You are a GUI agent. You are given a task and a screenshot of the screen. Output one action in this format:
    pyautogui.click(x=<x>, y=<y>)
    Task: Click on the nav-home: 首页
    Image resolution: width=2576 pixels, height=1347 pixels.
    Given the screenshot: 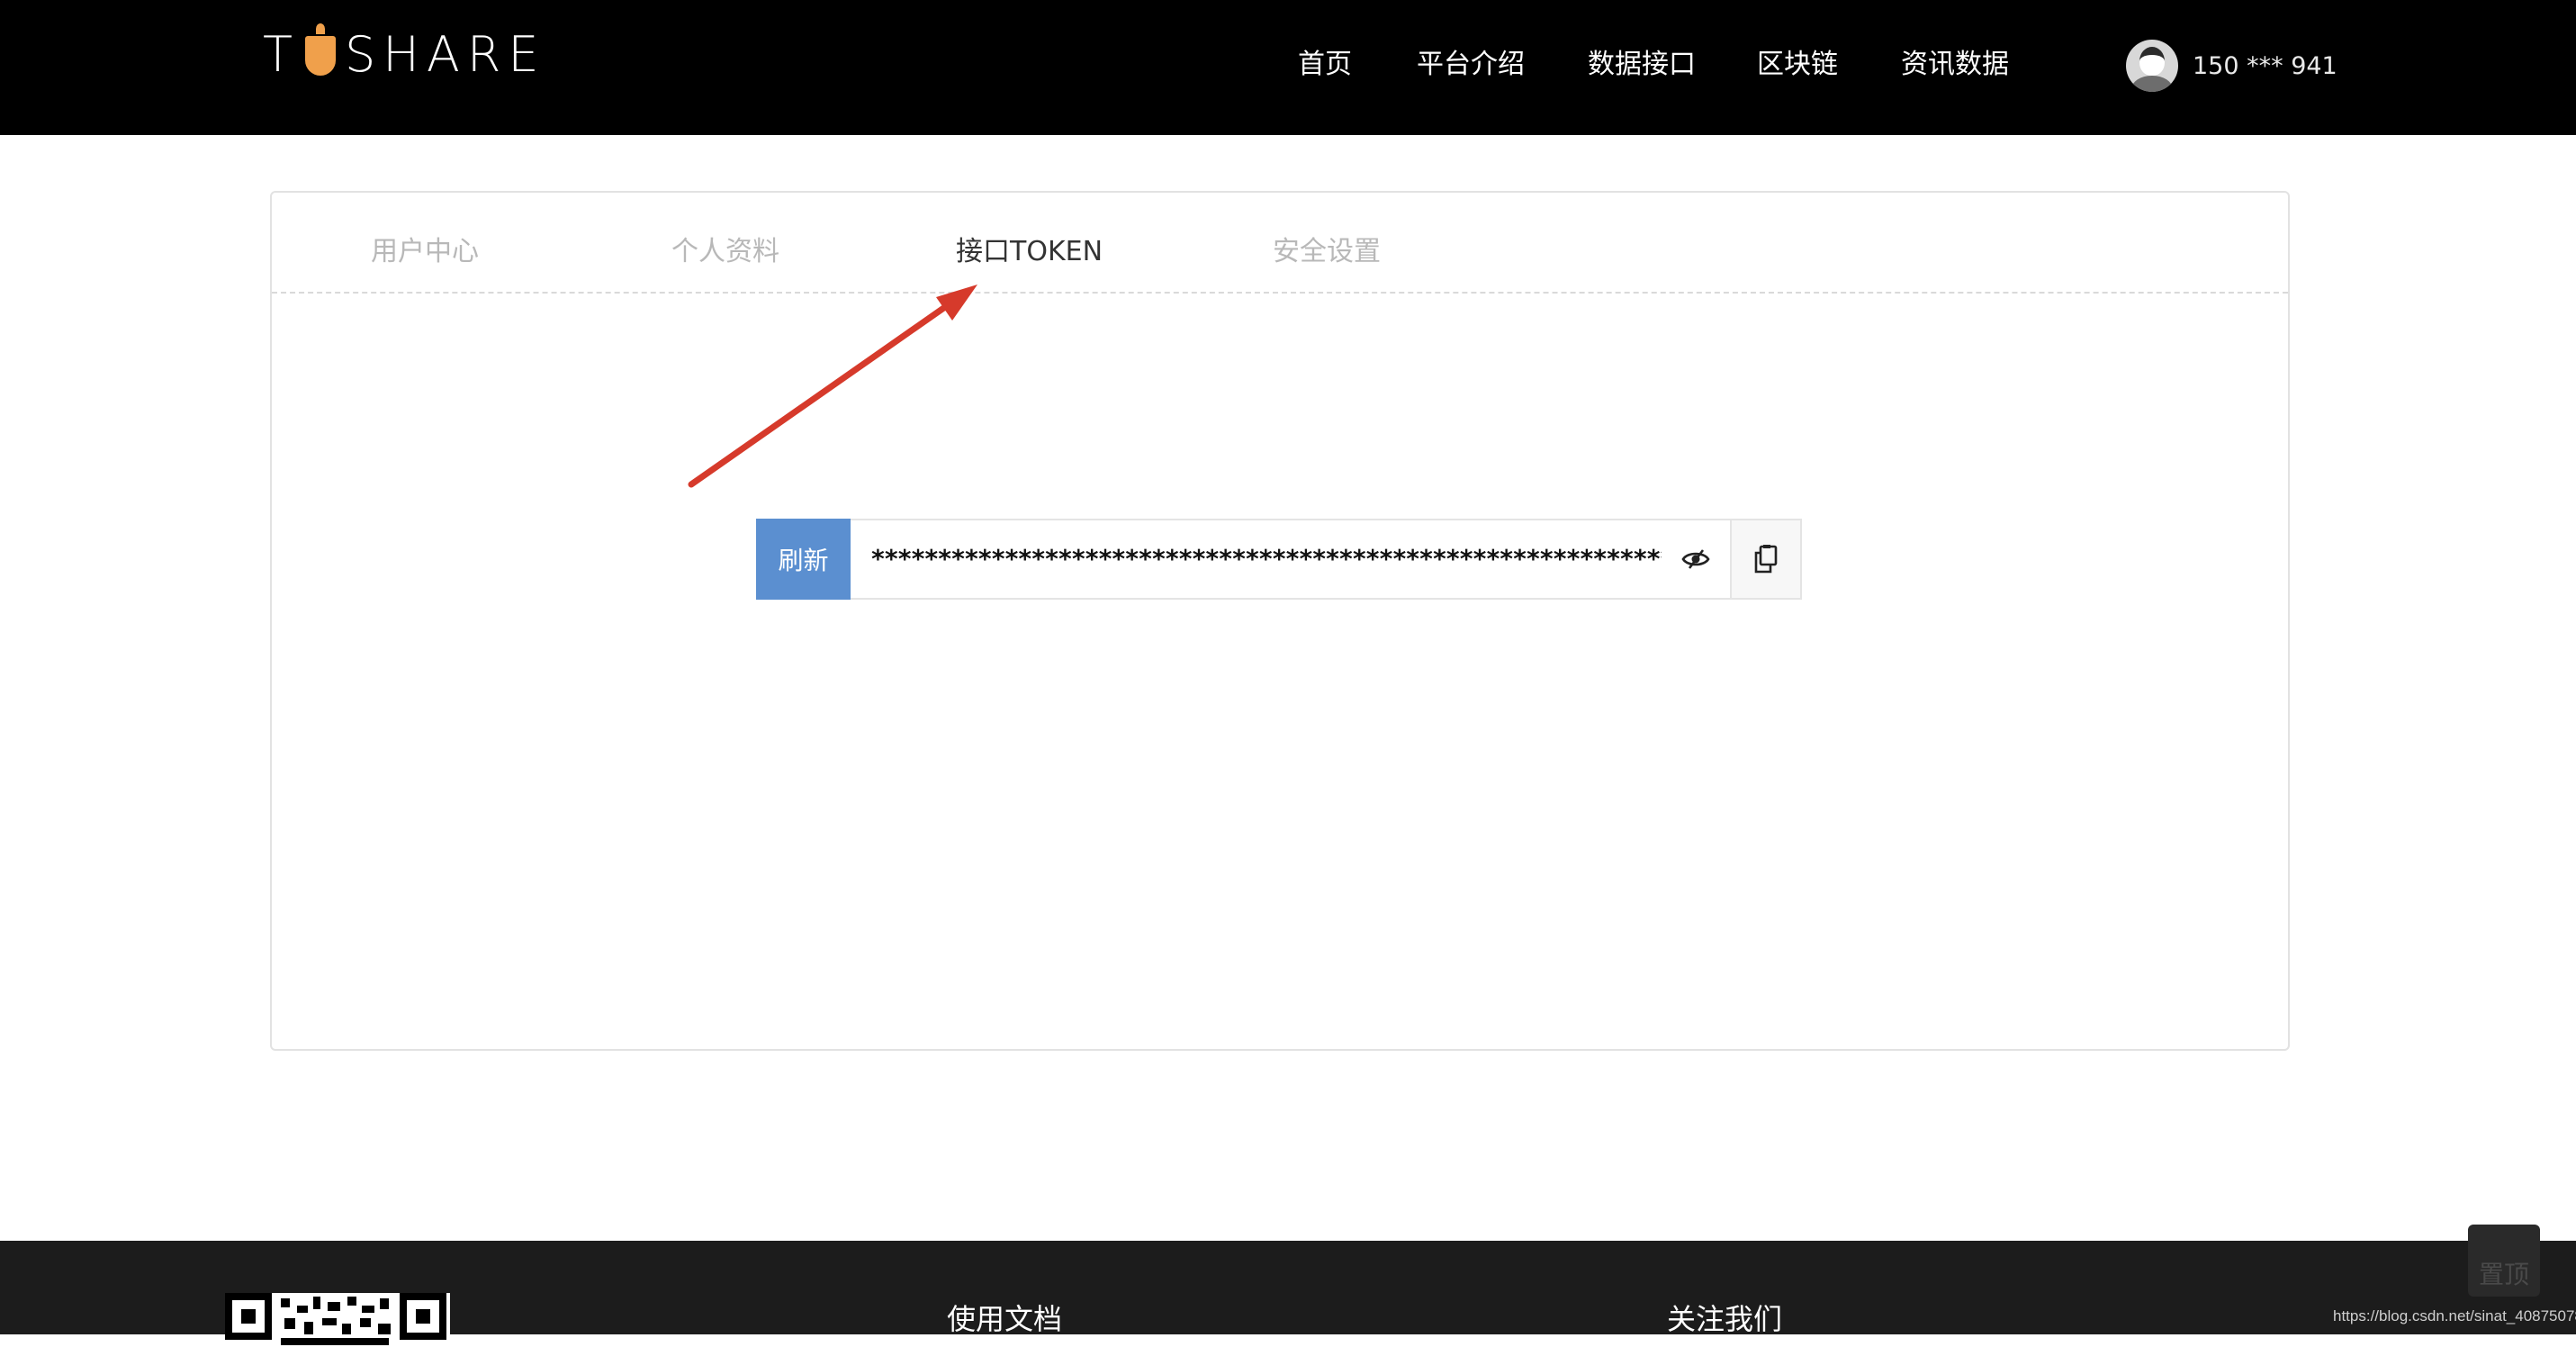 What is the action you would take?
    pyautogui.click(x=1325, y=65)
    